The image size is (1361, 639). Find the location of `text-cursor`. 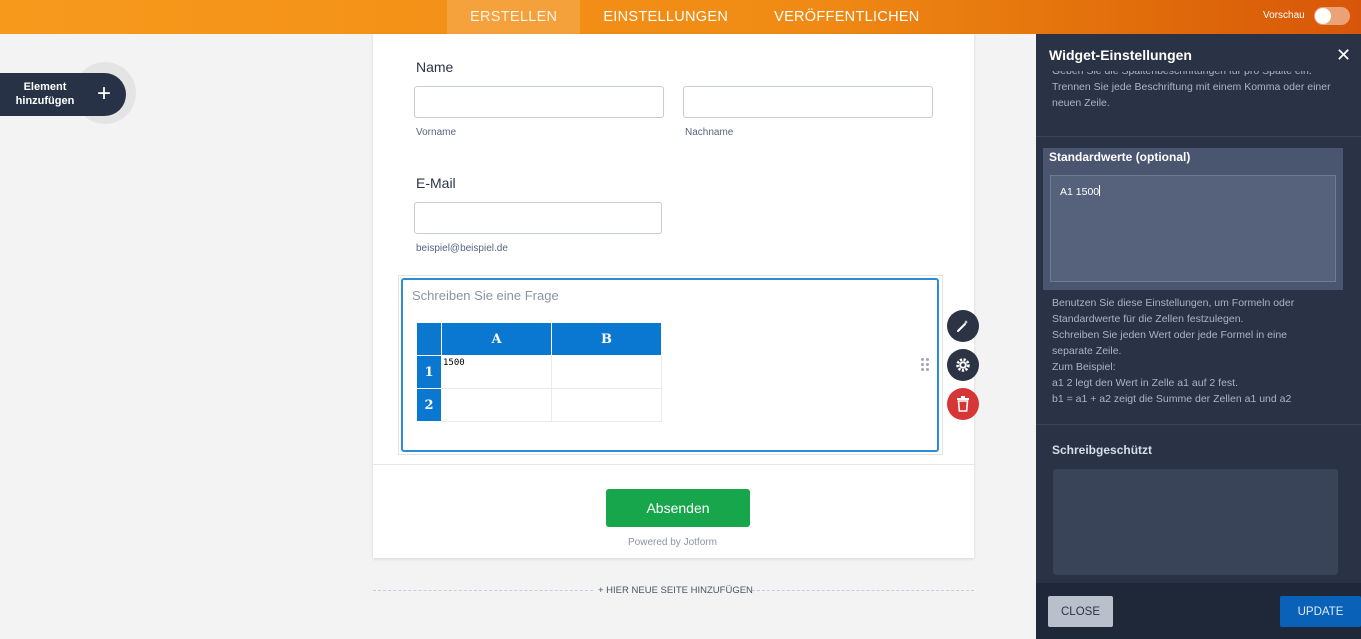

text-cursor is located at coordinates (1100, 190).